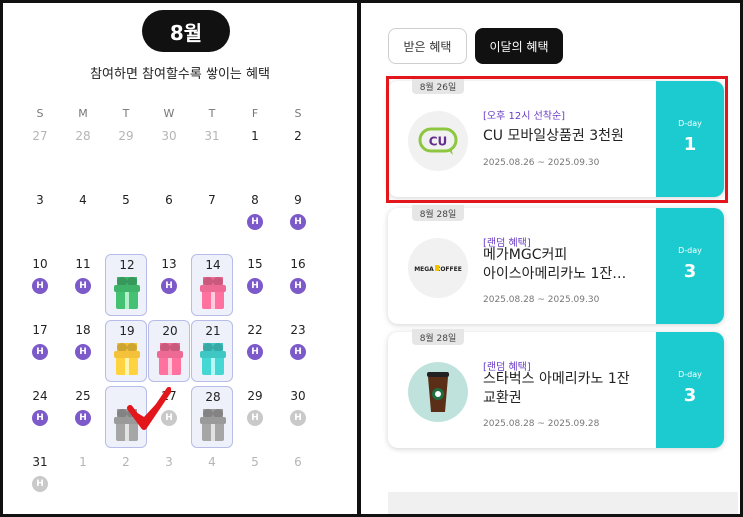  I want to click on day-number: 3, so click(40, 200).